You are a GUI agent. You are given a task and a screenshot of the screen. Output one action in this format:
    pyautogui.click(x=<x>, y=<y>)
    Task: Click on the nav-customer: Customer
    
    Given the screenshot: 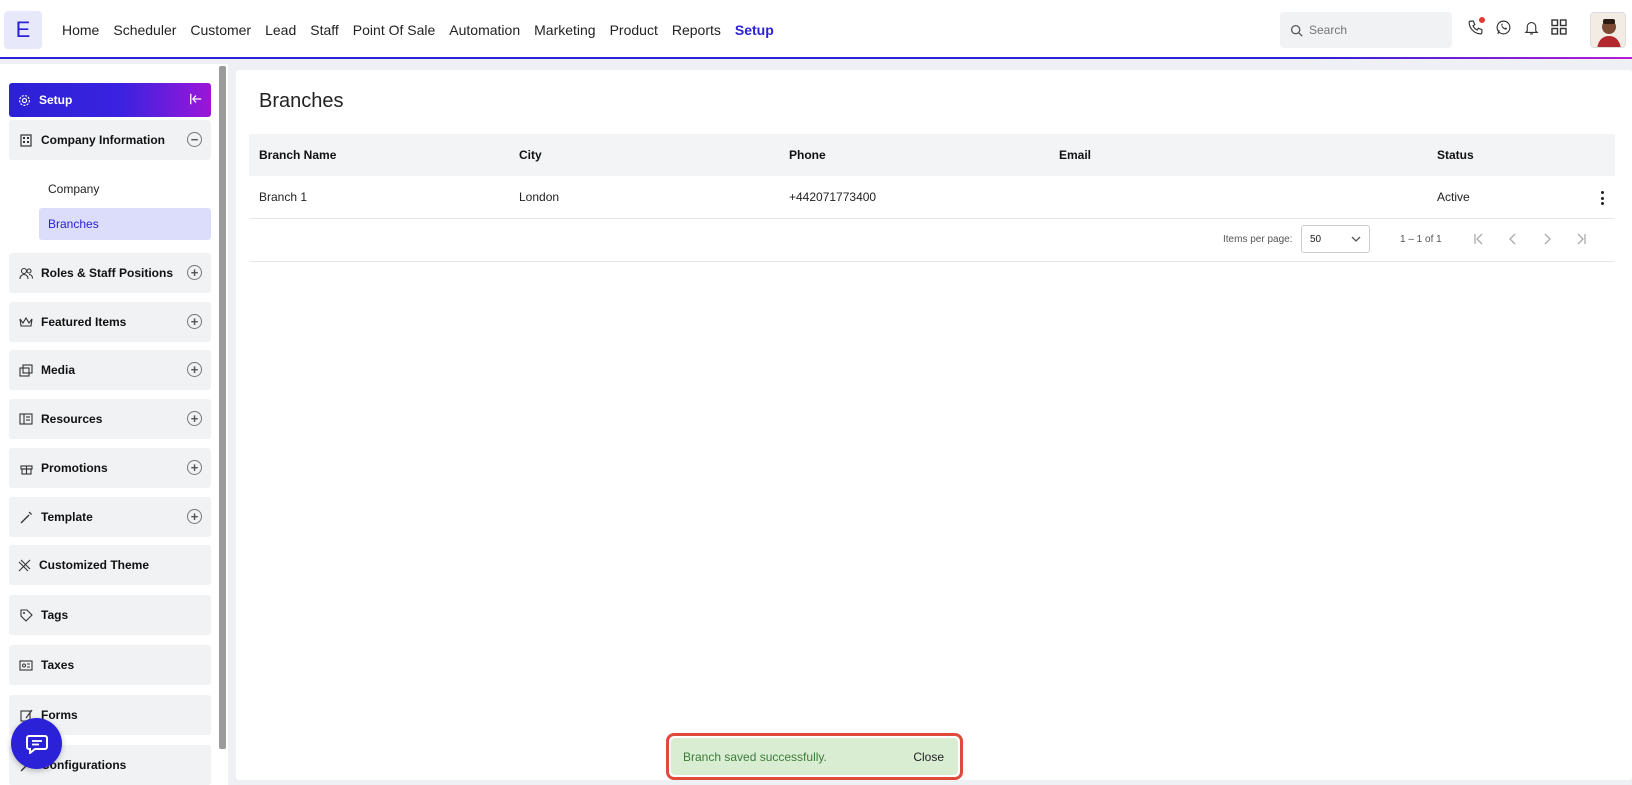 What is the action you would take?
    pyautogui.click(x=220, y=30)
    